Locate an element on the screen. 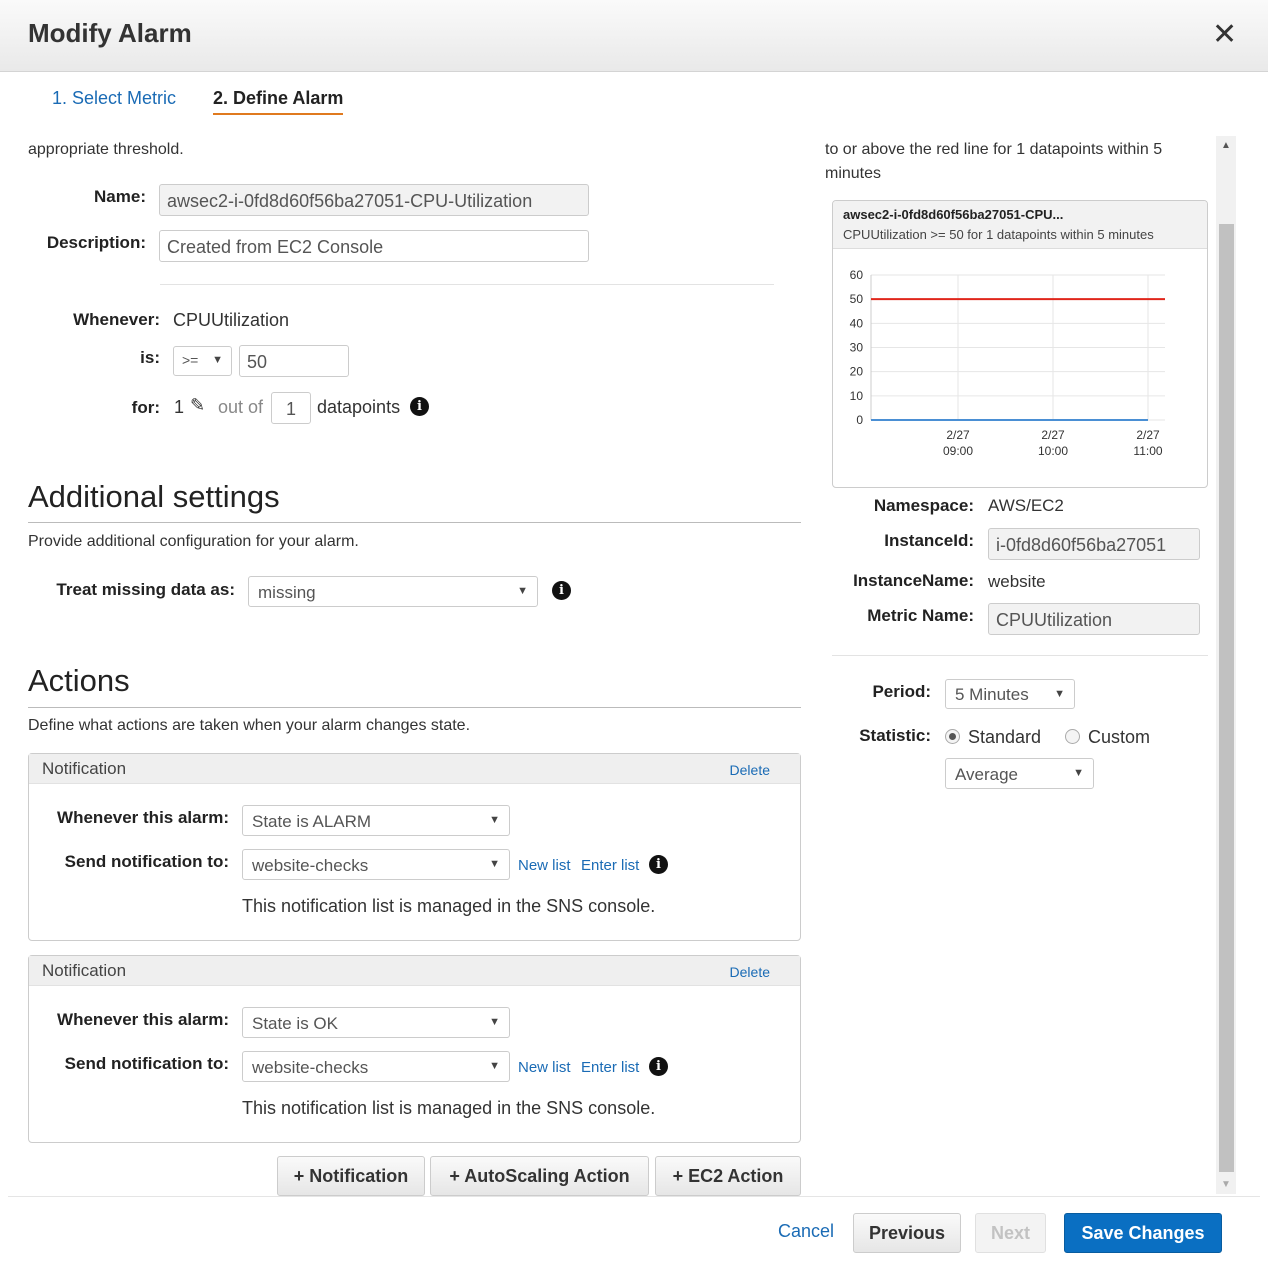  y-tick-label: 40 is located at coordinates (857, 323).